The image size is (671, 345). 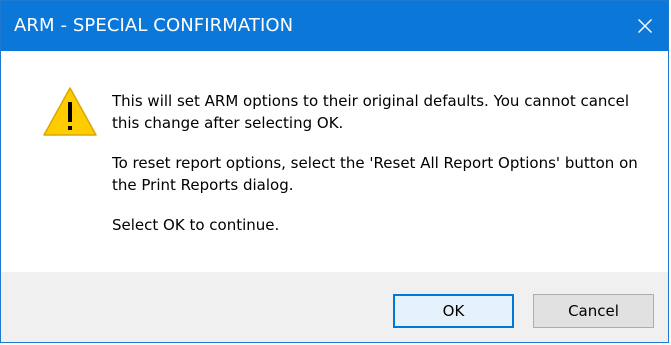 I want to click on close-icon, so click(x=645, y=26).